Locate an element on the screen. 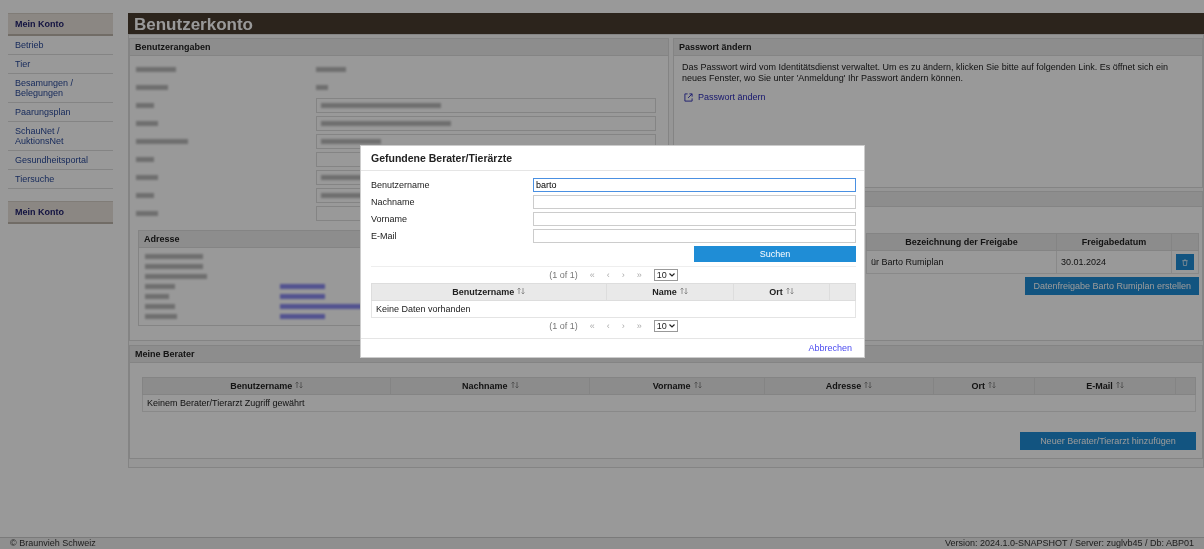 The height and width of the screenshot is (549, 1204). field-label: Vorname is located at coordinates (390, 218).